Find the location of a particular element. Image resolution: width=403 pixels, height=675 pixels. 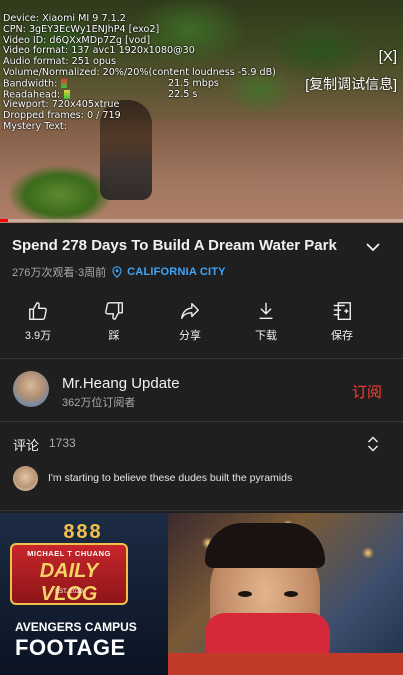

channel-name: Mr.Heang Update is located at coordinates (121, 383).